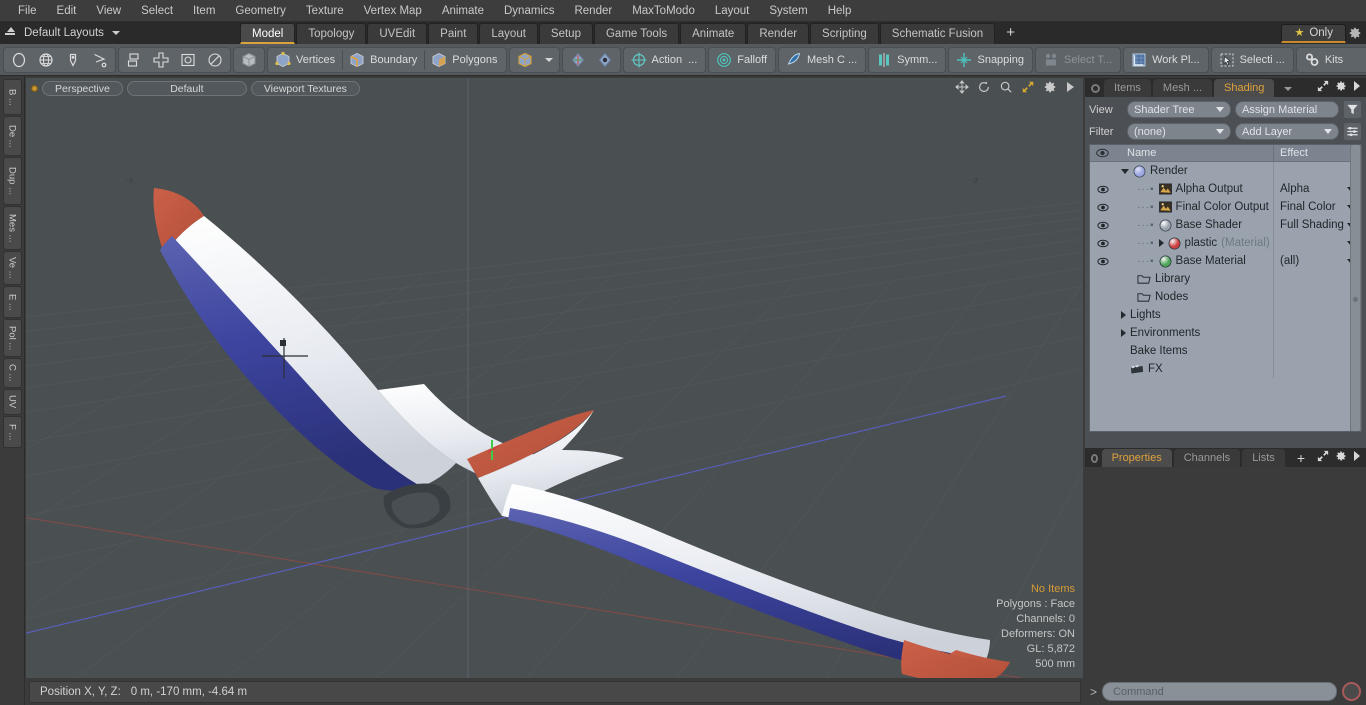 Image resolution: width=1366 pixels, height=705 pixels. I want to click on selection-mode-vertices: Vertices, so click(305, 60).